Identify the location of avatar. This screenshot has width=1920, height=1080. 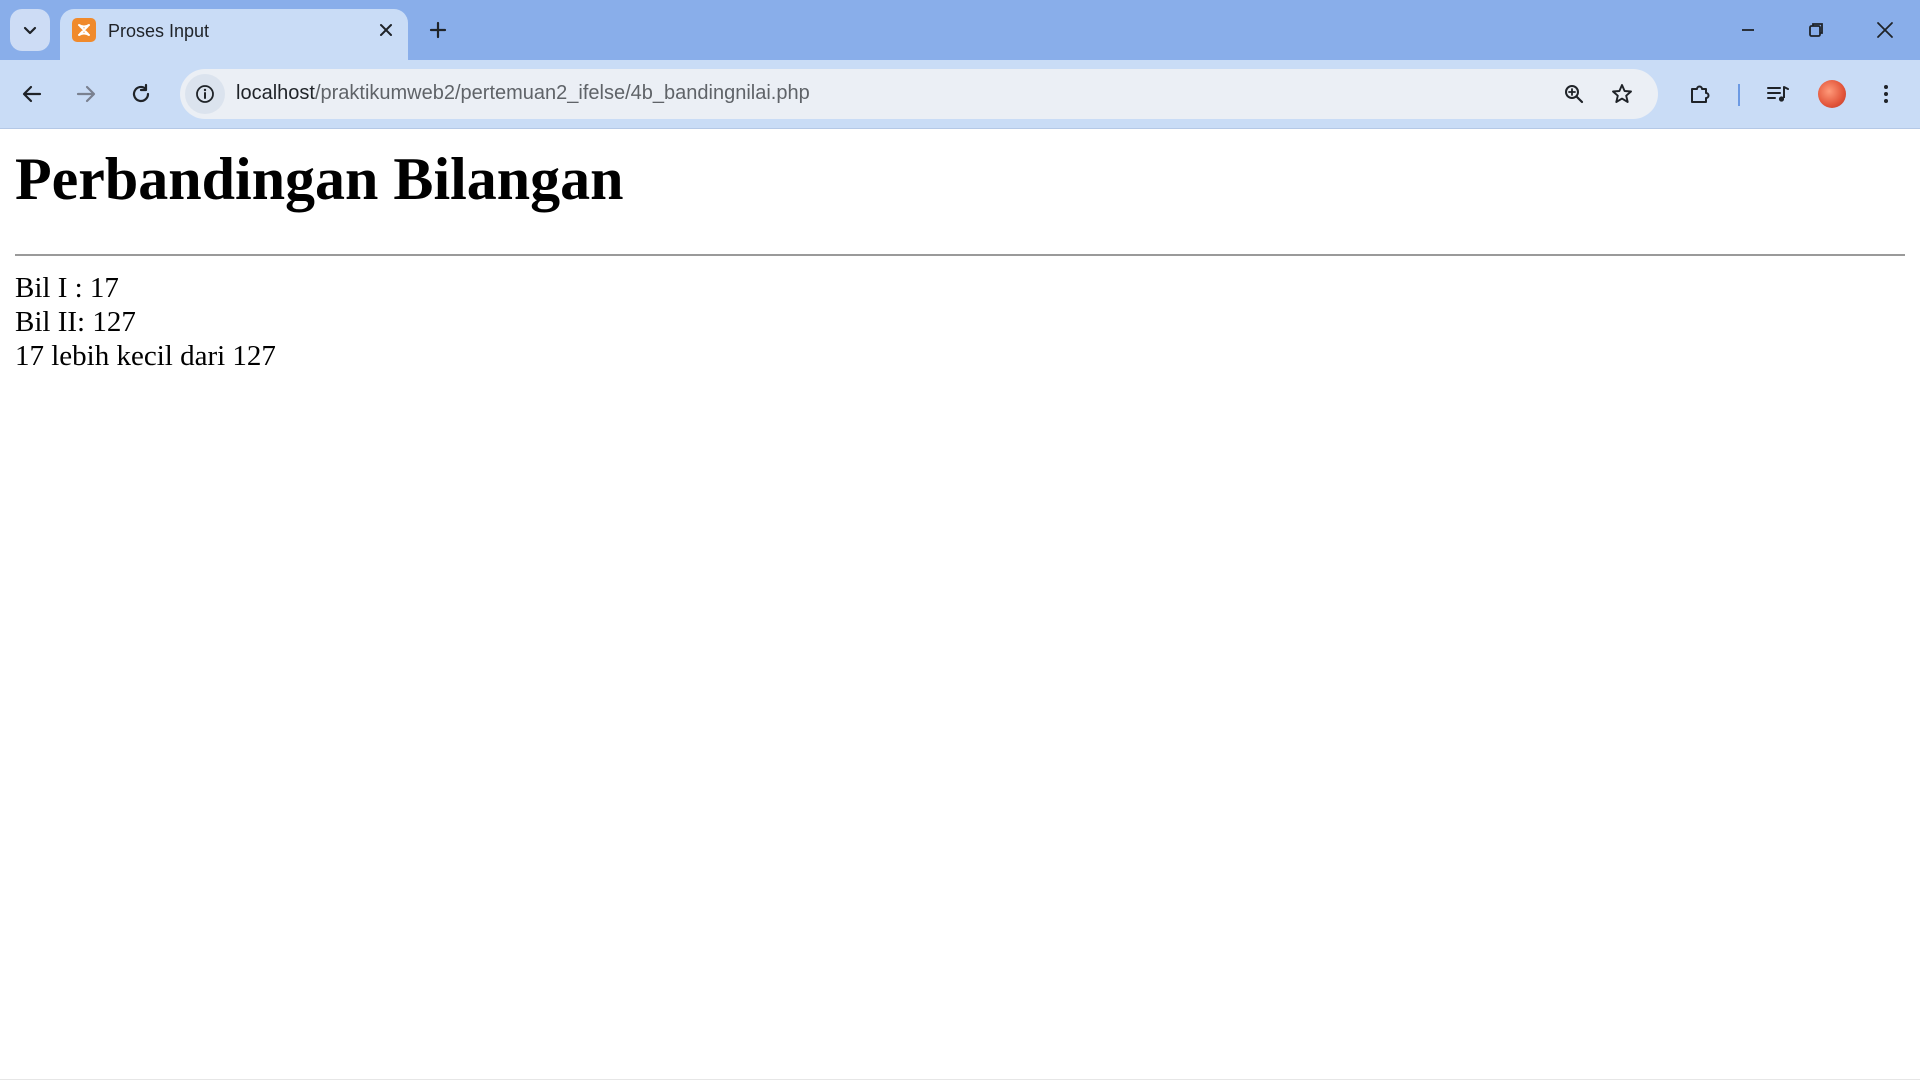
(1832, 94).